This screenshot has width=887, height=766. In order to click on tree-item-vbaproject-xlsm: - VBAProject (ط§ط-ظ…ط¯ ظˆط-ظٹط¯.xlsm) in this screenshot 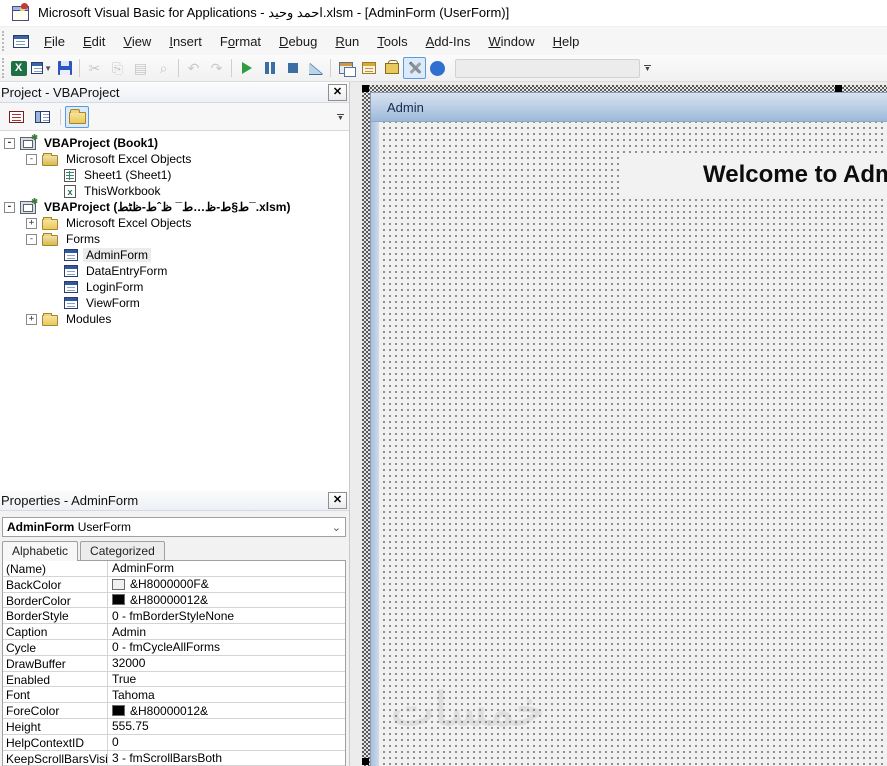, I will do `click(174, 206)`.